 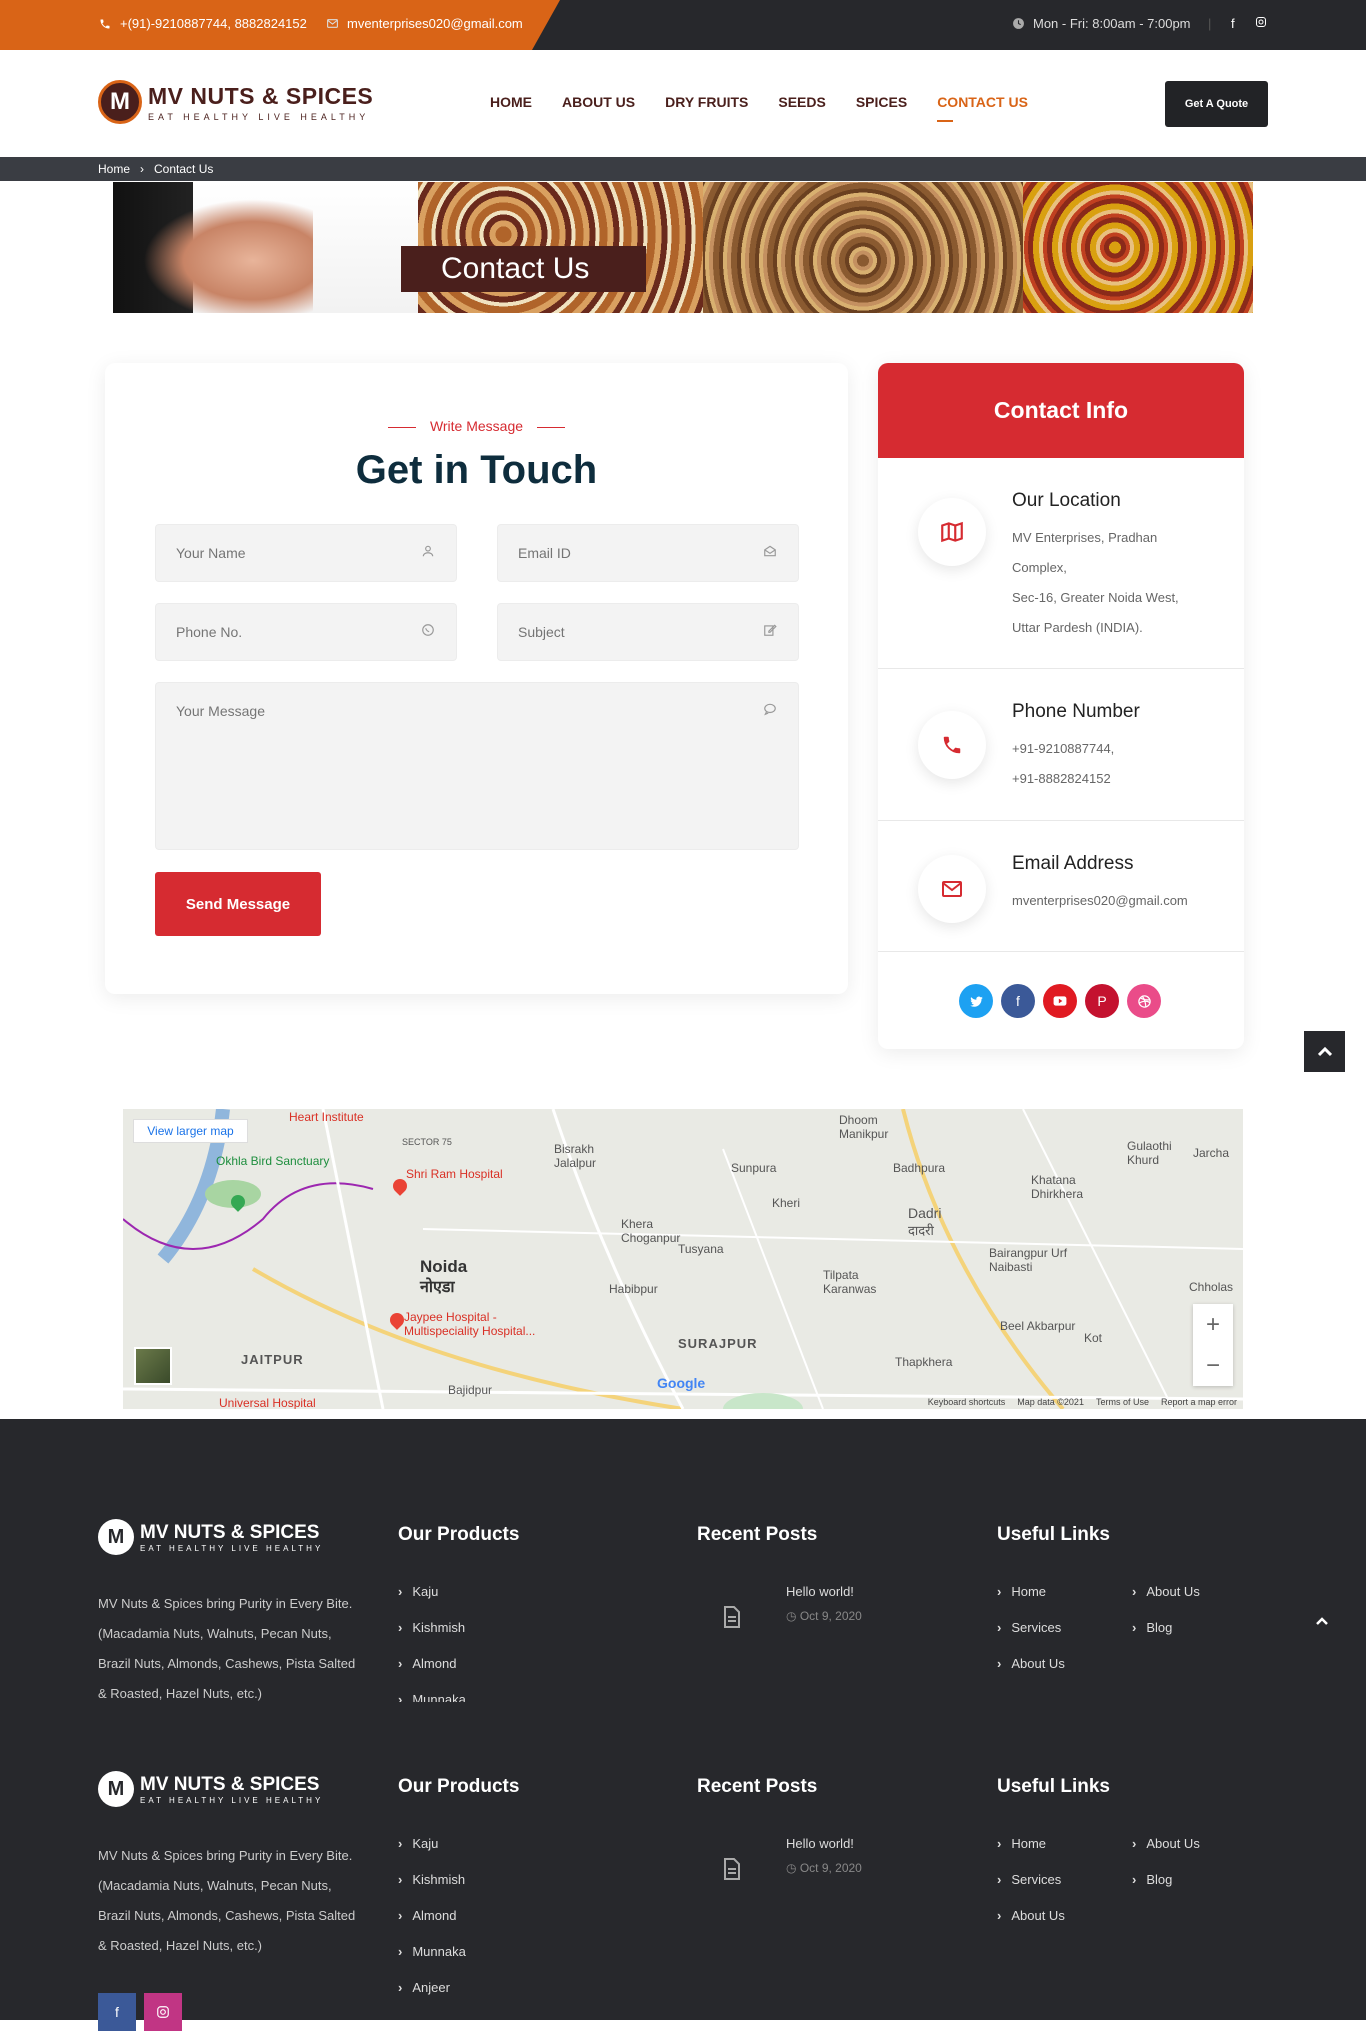 What do you see at coordinates (1322, 1620) in the screenshot?
I see `back-to-top-icon` at bounding box center [1322, 1620].